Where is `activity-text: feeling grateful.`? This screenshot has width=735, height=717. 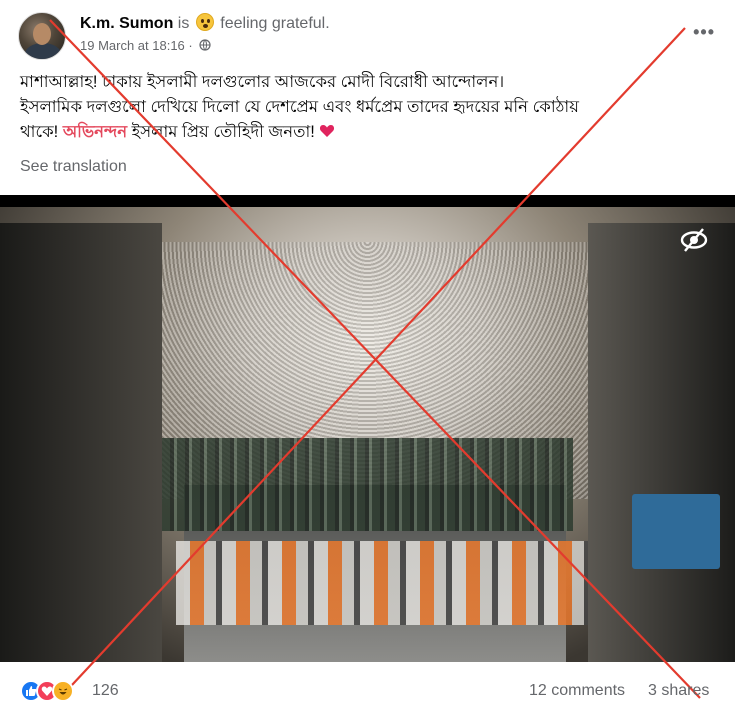 activity-text: feeling grateful. is located at coordinates (275, 23).